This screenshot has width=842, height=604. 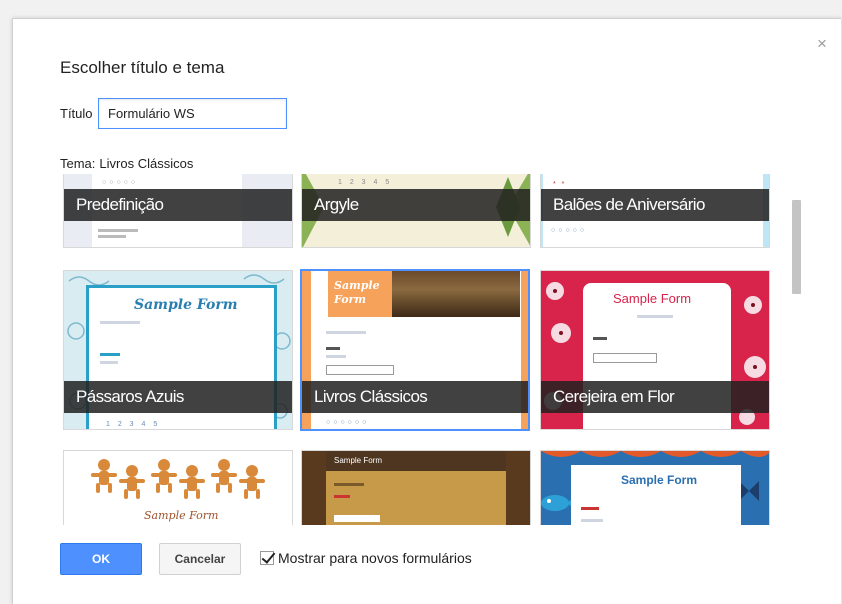 I want to click on title-input, so click(x=192, y=113).